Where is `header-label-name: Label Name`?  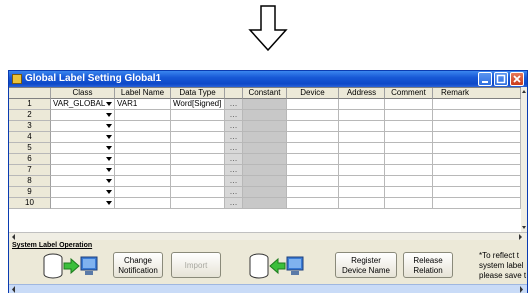 header-label-name: Label Name is located at coordinates (143, 93).